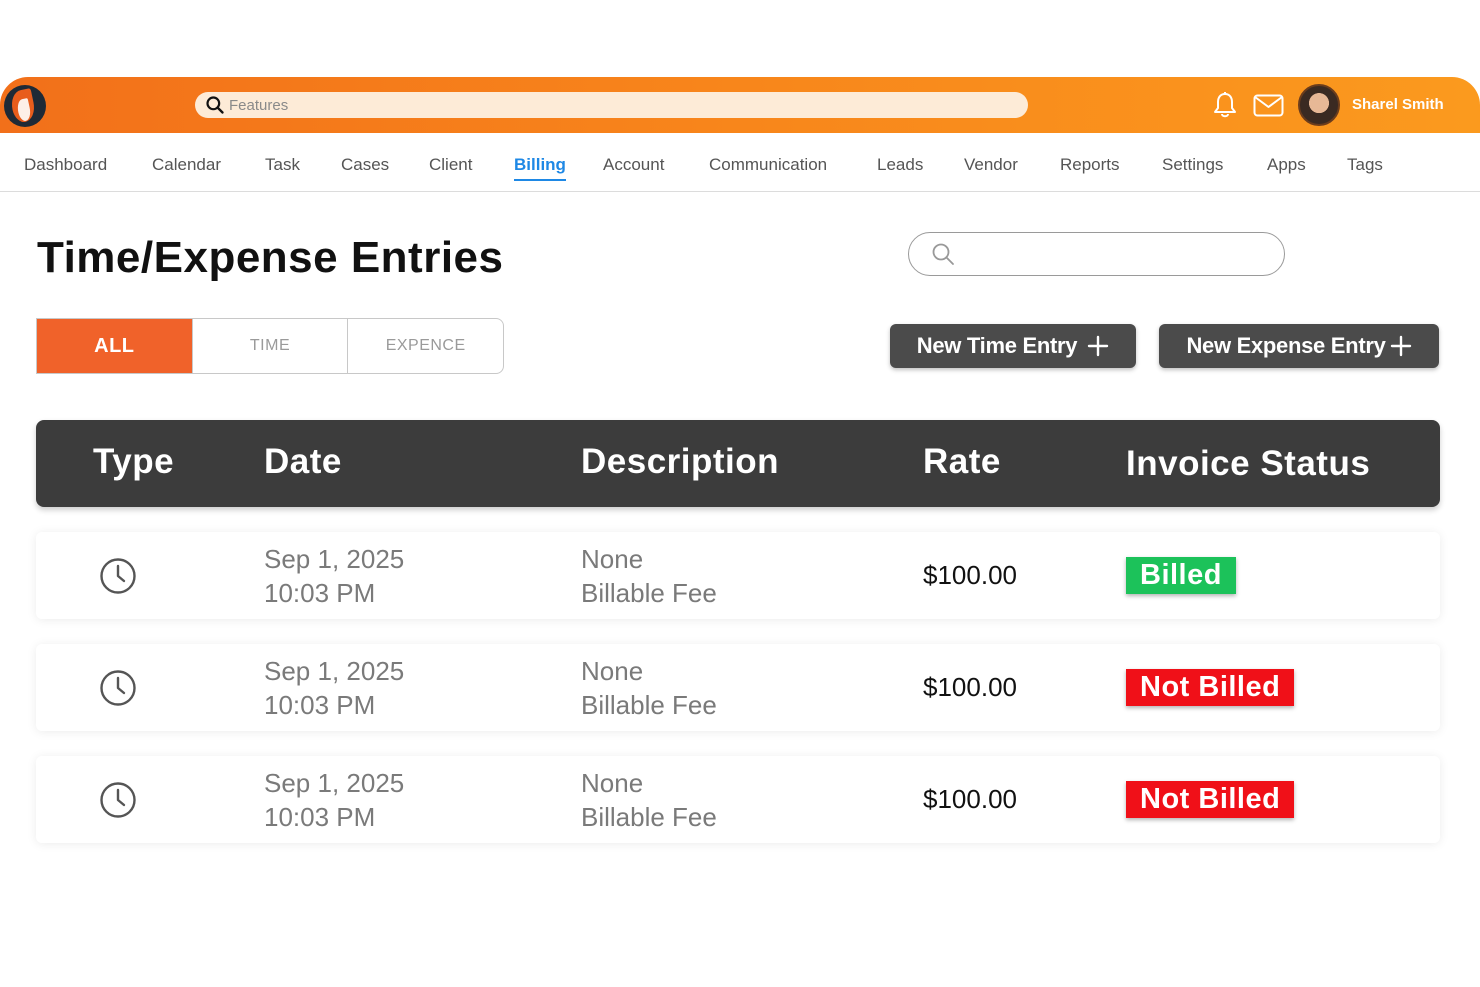 The height and width of the screenshot is (987, 1480). What do you see at coordinates (1248, 464) in the screenshot?
I see `column-header-invoice-status: Invoice Status` at bounding box center [1248, 464].